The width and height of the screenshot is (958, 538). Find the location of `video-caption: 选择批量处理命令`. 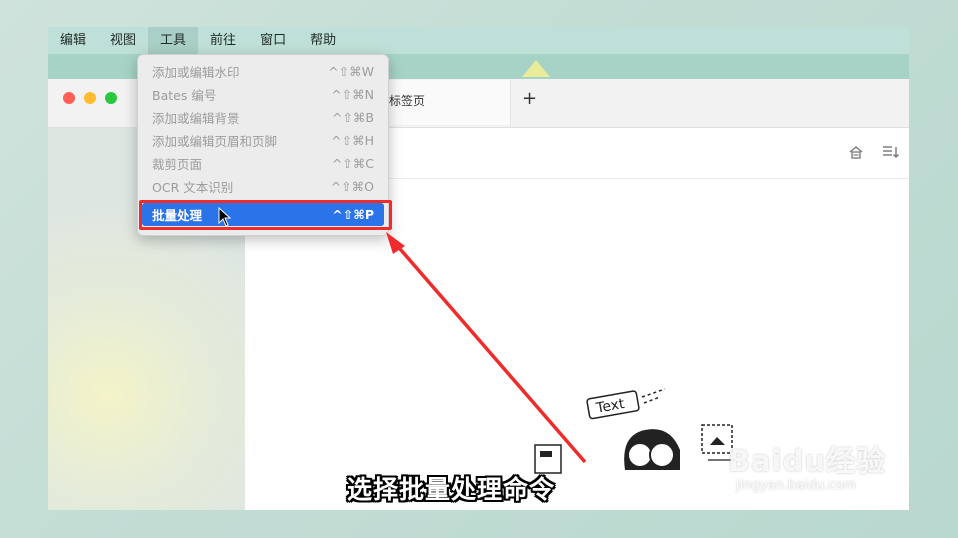

video-caption: 选择批量处理命令 is located at coordinates (451, 489).